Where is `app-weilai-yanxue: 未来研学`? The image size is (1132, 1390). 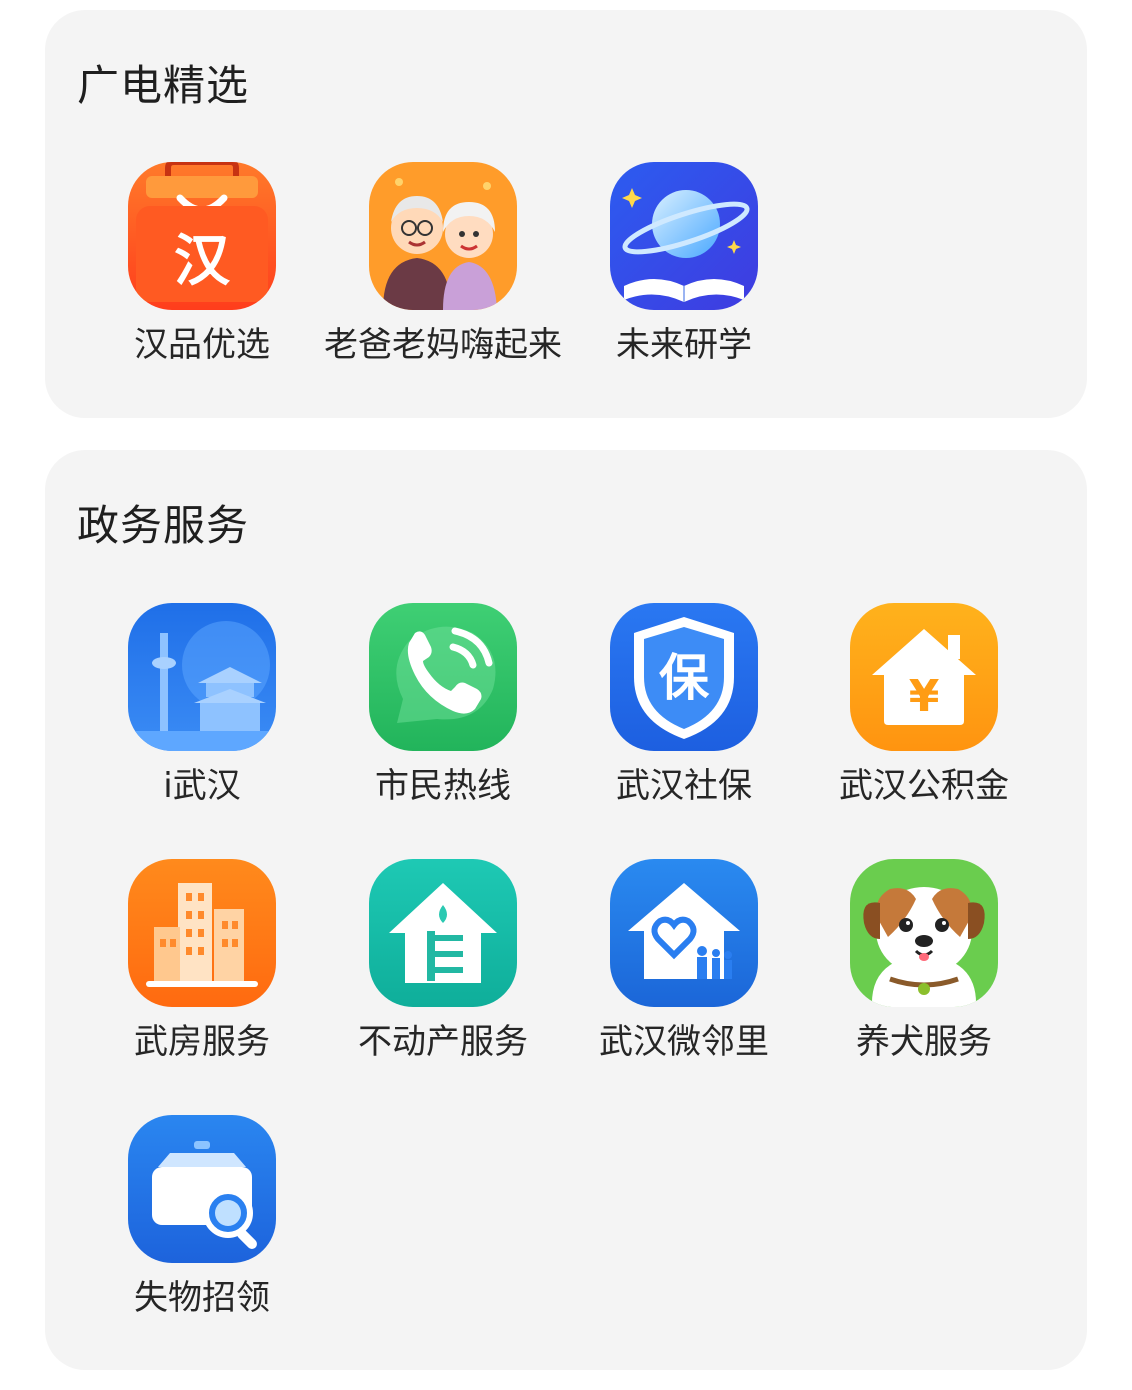 app-weilai-yanxue: 未来研学 is located at coordinates (684, 277).